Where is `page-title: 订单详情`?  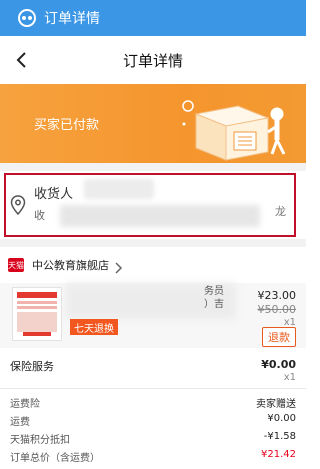 page-title: 订单详情 is located at coordinates (152, 60).